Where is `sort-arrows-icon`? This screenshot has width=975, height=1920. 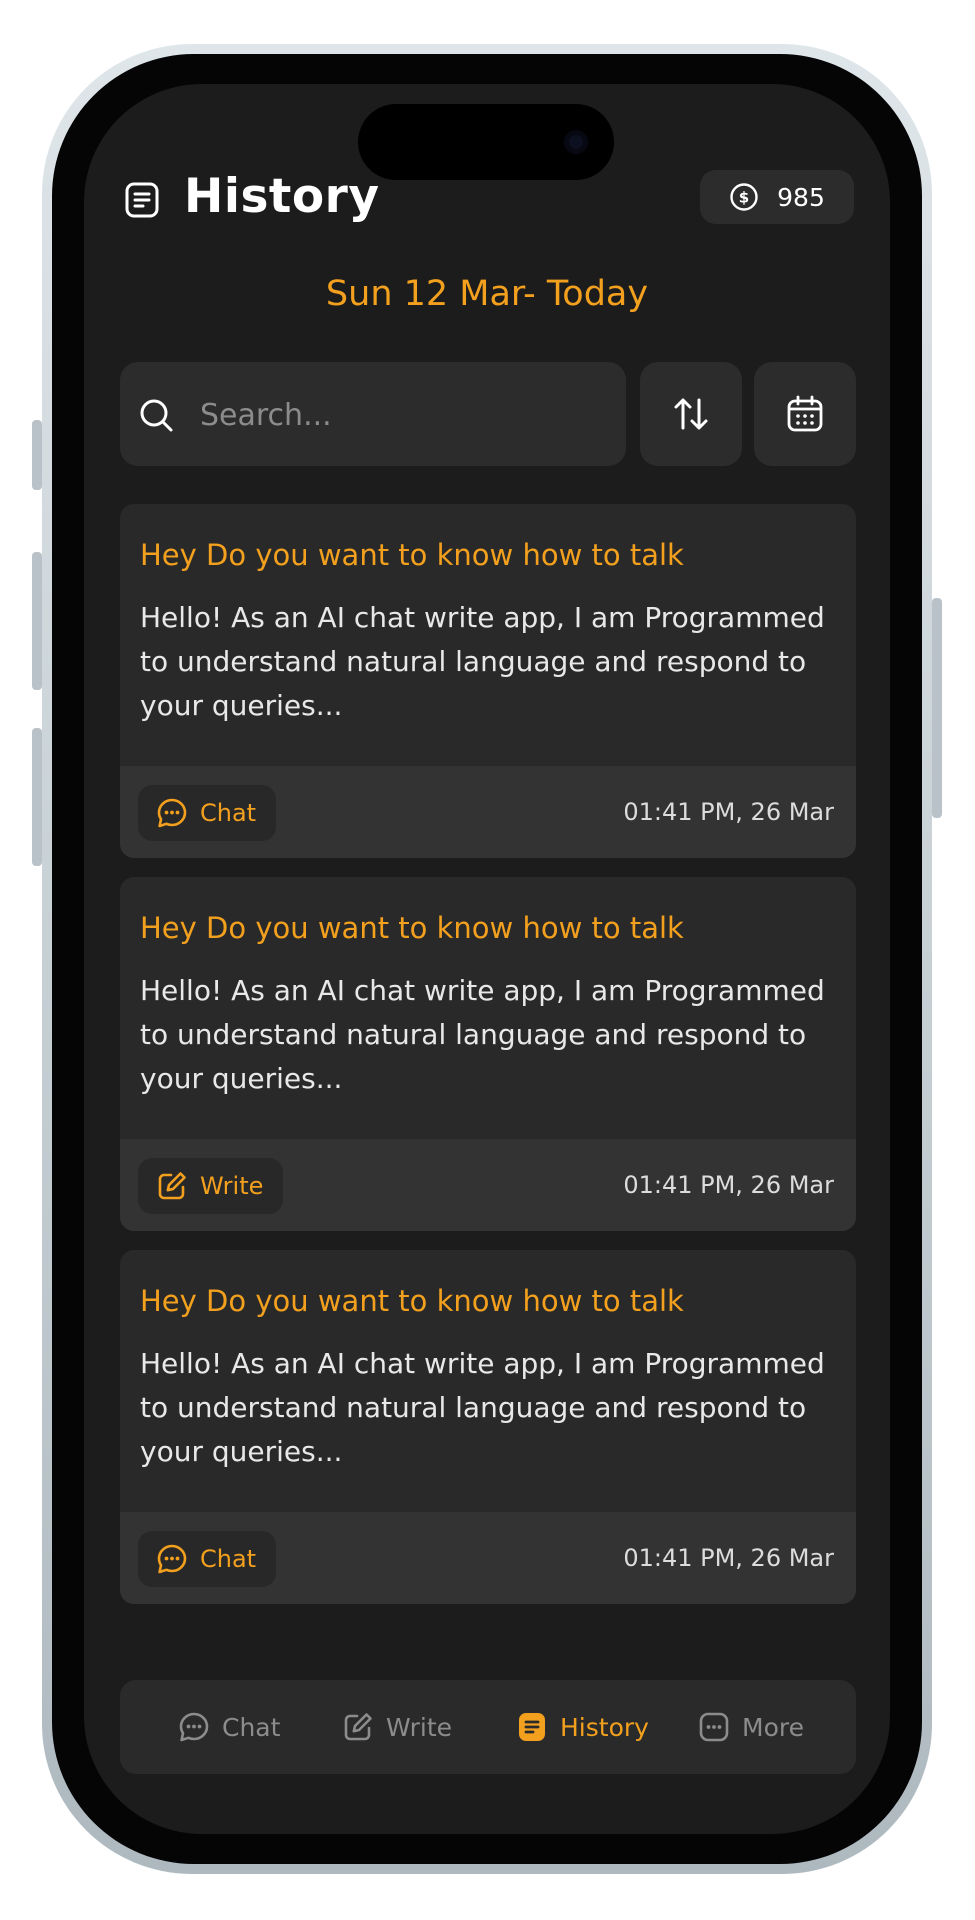 sort-arrows-icon is located at coordinates (691, 414).